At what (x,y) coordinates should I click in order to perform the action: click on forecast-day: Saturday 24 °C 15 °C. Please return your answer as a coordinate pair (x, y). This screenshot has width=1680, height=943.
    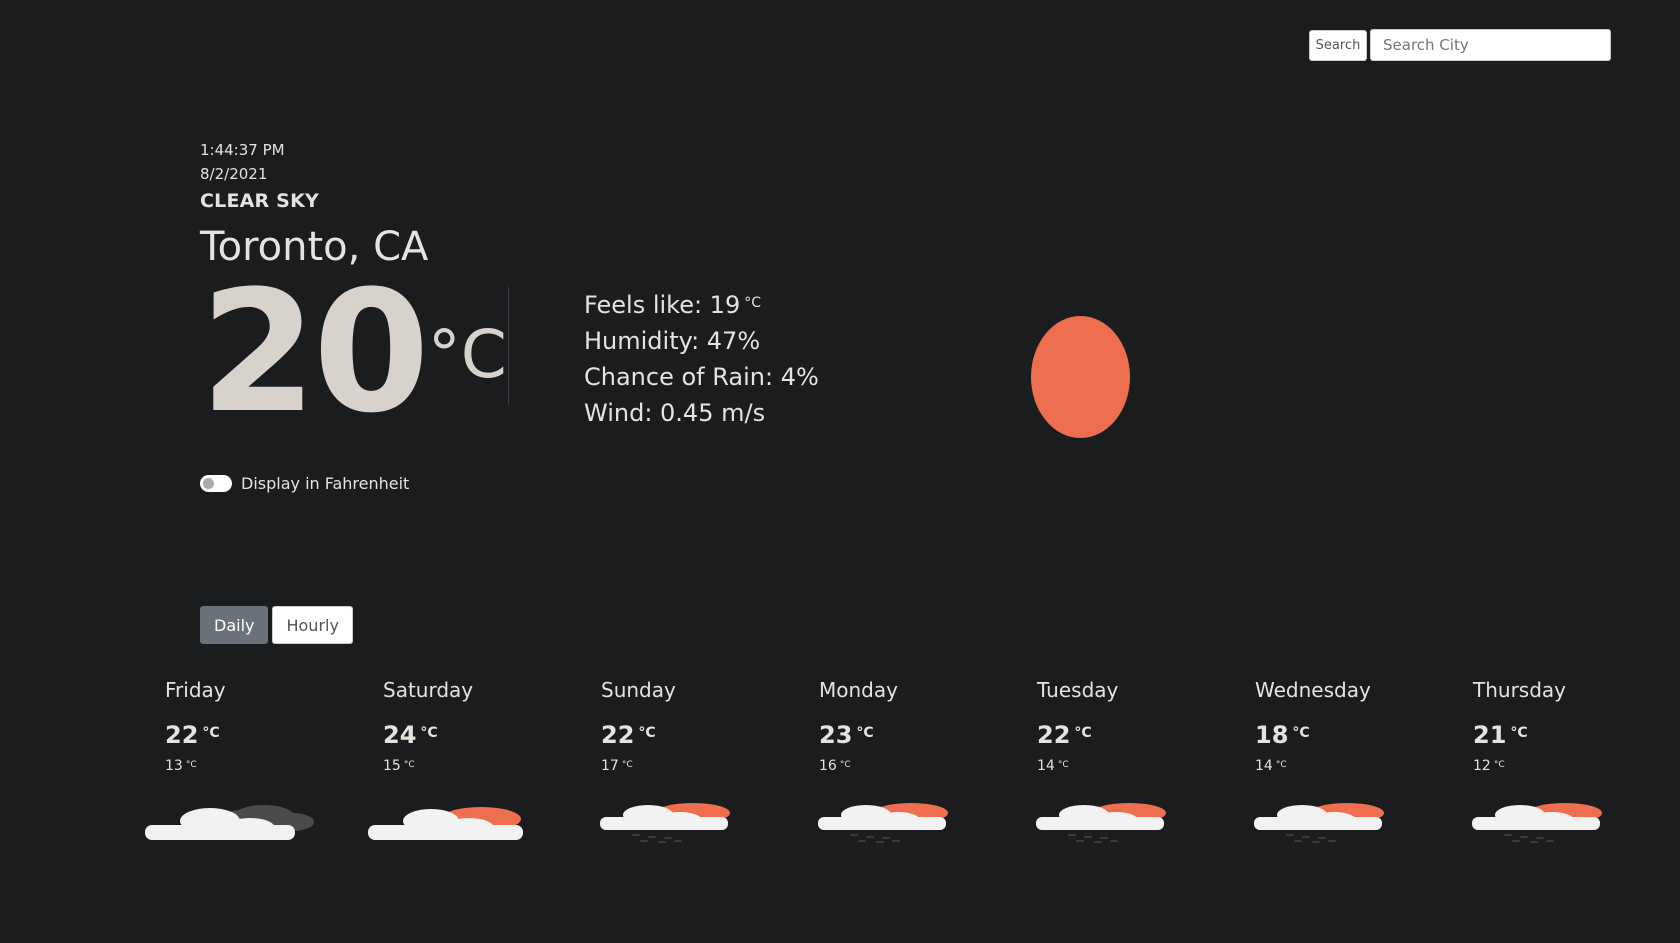
    Looking at the image, I should click on (483, 726).